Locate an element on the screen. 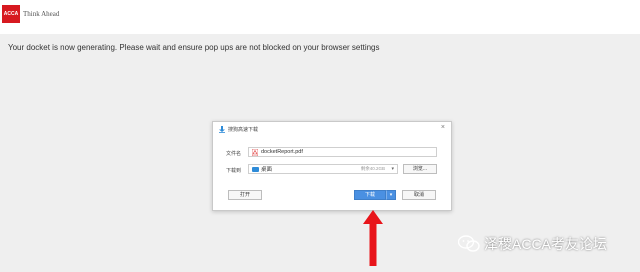 Image resolution: width=640 pixels, height=272 pixels. top-bar: ACCA Think Ahead is located at coordinates (320, 17).